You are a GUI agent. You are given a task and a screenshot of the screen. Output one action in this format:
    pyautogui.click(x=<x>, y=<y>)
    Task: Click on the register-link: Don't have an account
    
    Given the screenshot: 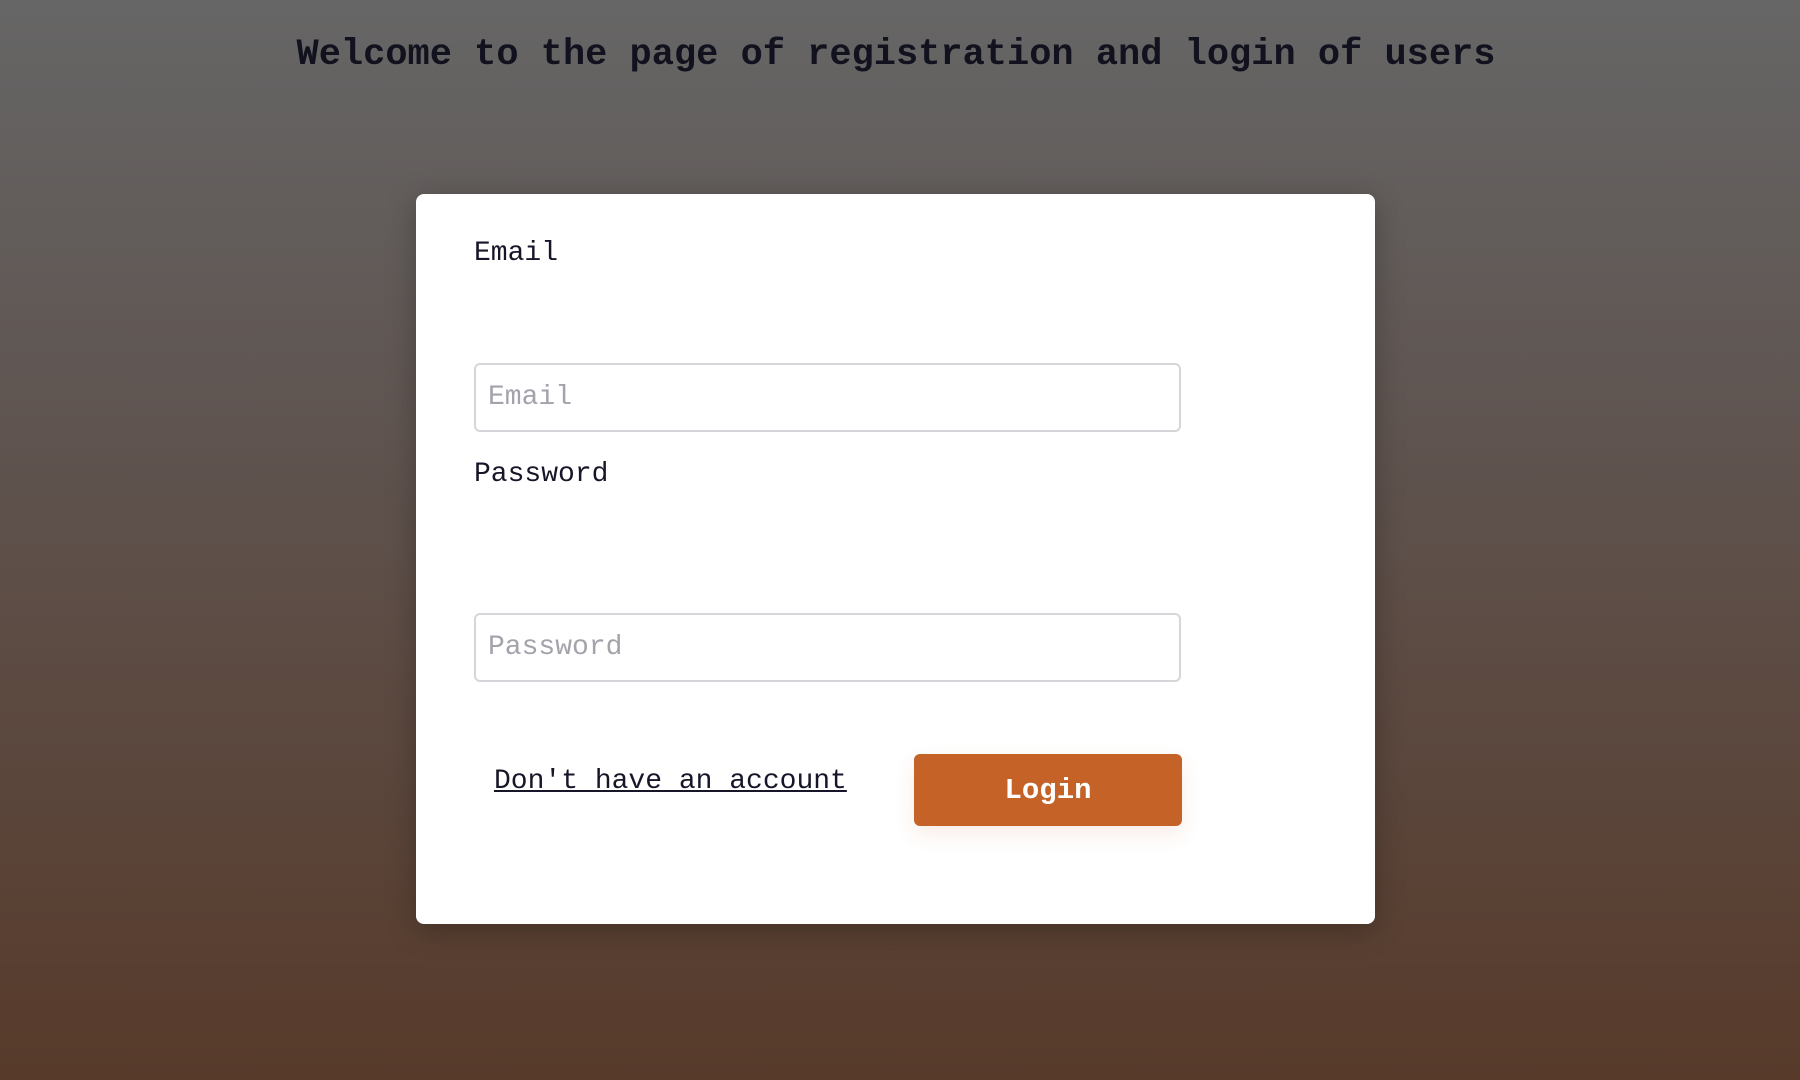 What is the action you would take?
    pyautogui.click(x=670, y=781)
    